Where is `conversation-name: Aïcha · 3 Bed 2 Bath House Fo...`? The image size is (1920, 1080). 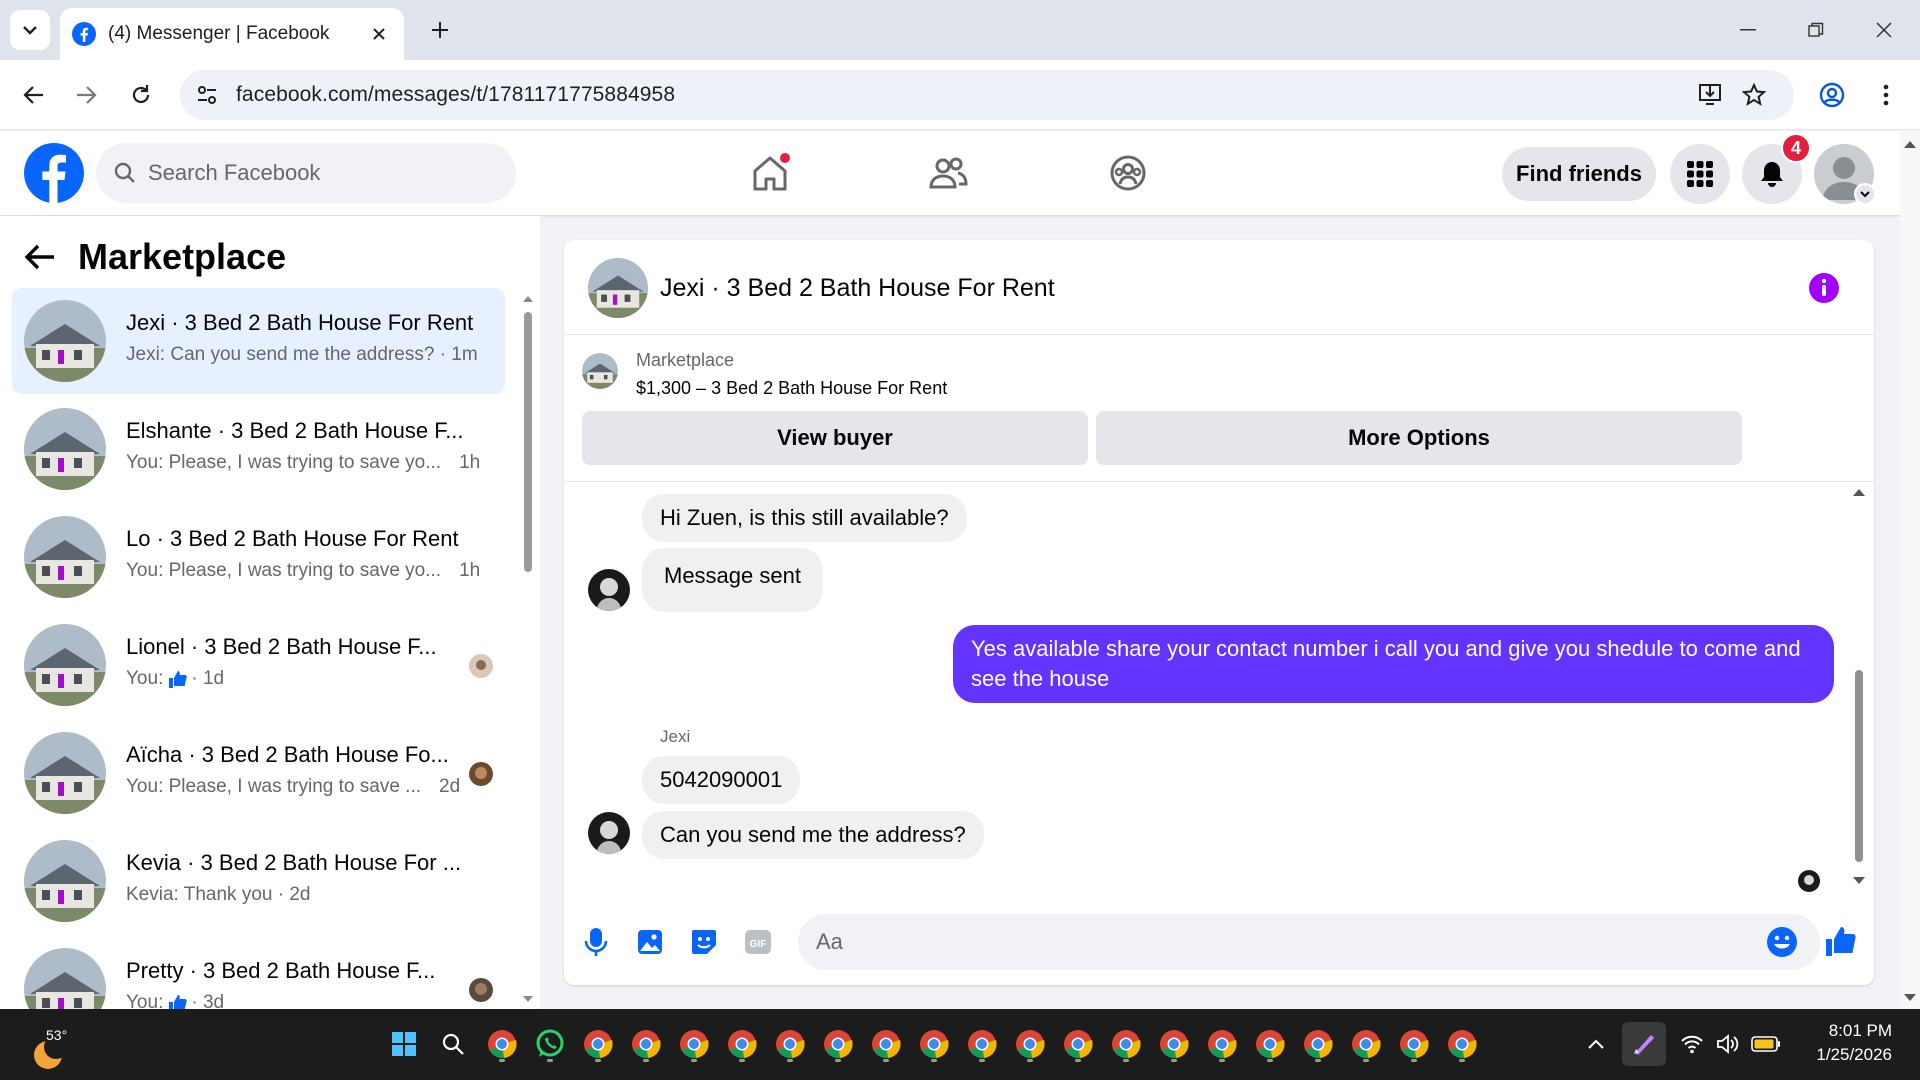
conversation-name: Aïcha · 3 Bed 2 Bath House Fo... is located at coordinates (287, 754).